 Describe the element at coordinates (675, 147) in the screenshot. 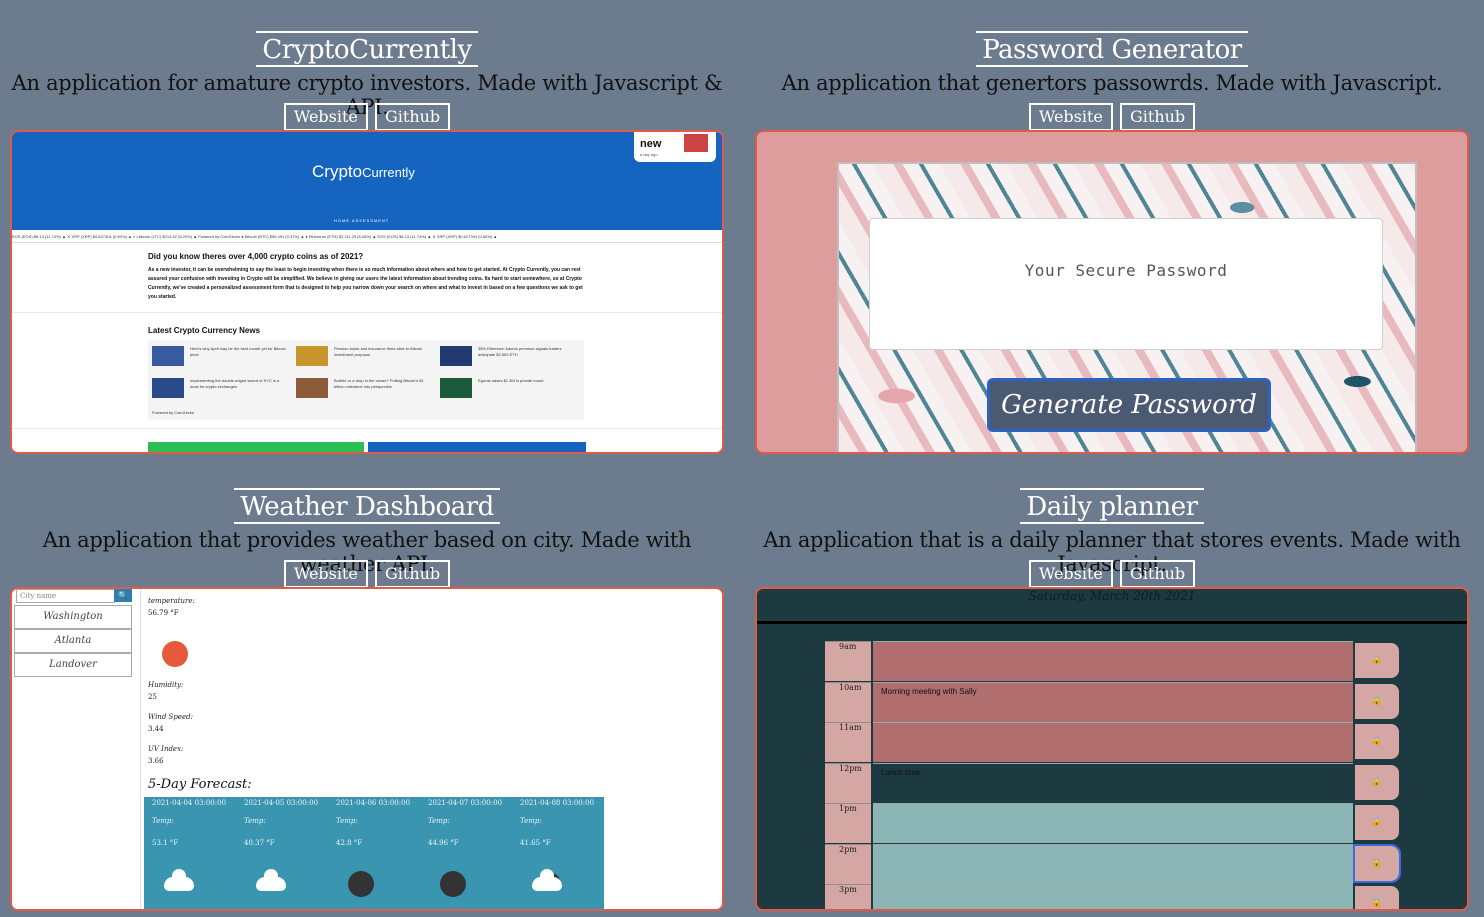

I see `news-popup: new a day ago` at that location.